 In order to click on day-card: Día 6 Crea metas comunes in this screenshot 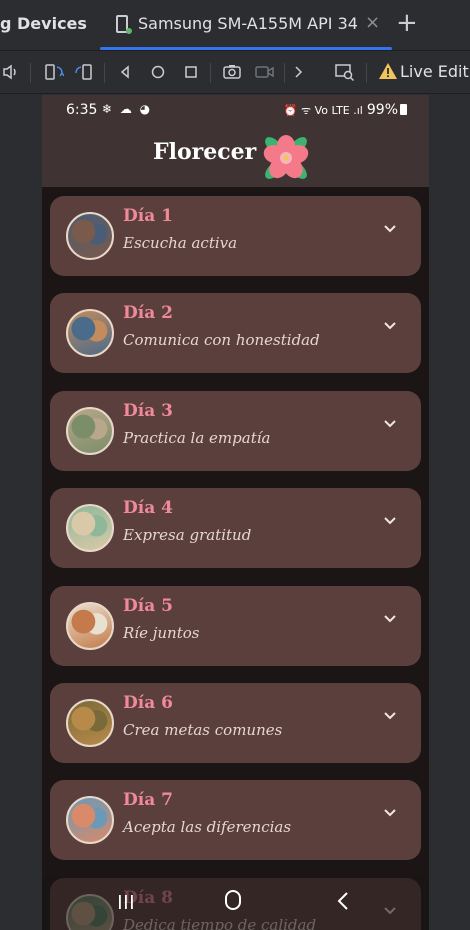, I will do `click(235, 723)`.